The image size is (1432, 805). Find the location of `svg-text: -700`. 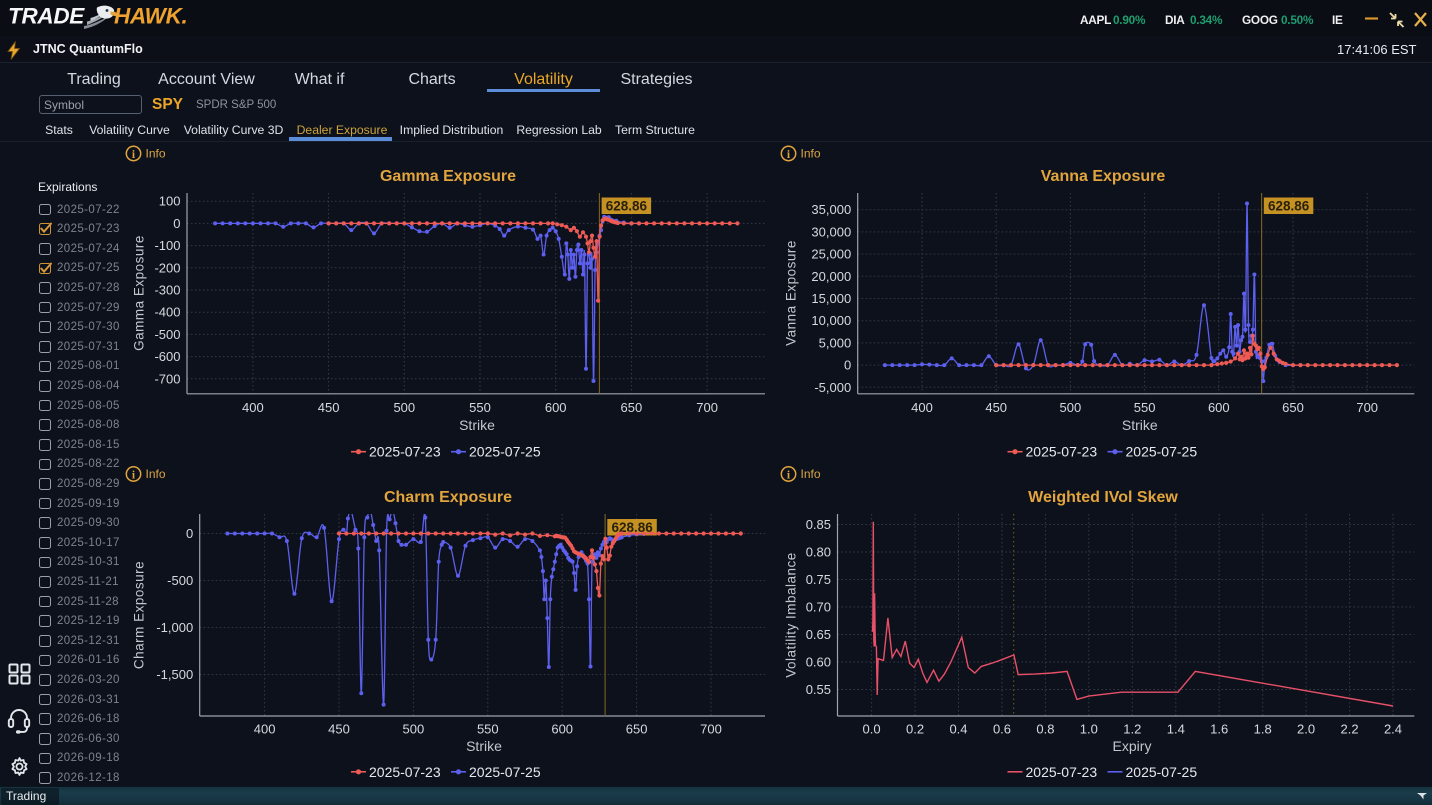

svg-text: -700 is located at coordinates (167, 378).